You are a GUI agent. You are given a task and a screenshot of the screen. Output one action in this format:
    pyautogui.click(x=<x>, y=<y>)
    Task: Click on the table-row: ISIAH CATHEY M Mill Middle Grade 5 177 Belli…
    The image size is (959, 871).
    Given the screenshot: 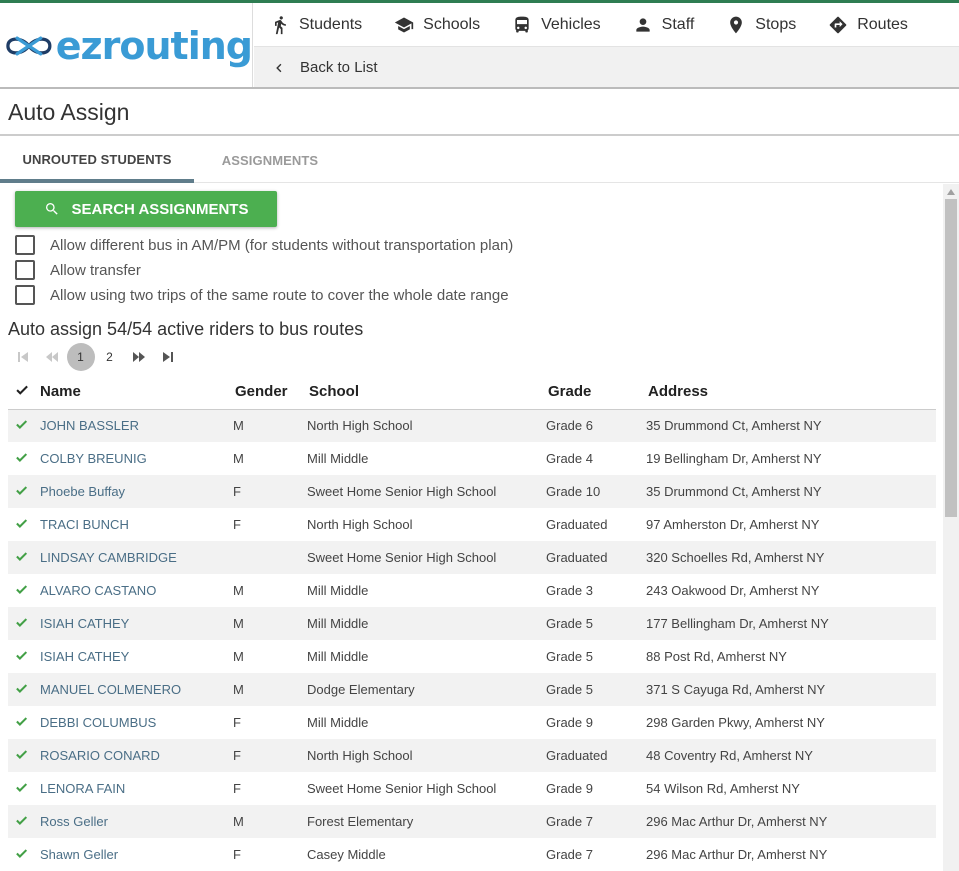 What is the action you would take?
    pyautogui.click(x=472, y=623)
    